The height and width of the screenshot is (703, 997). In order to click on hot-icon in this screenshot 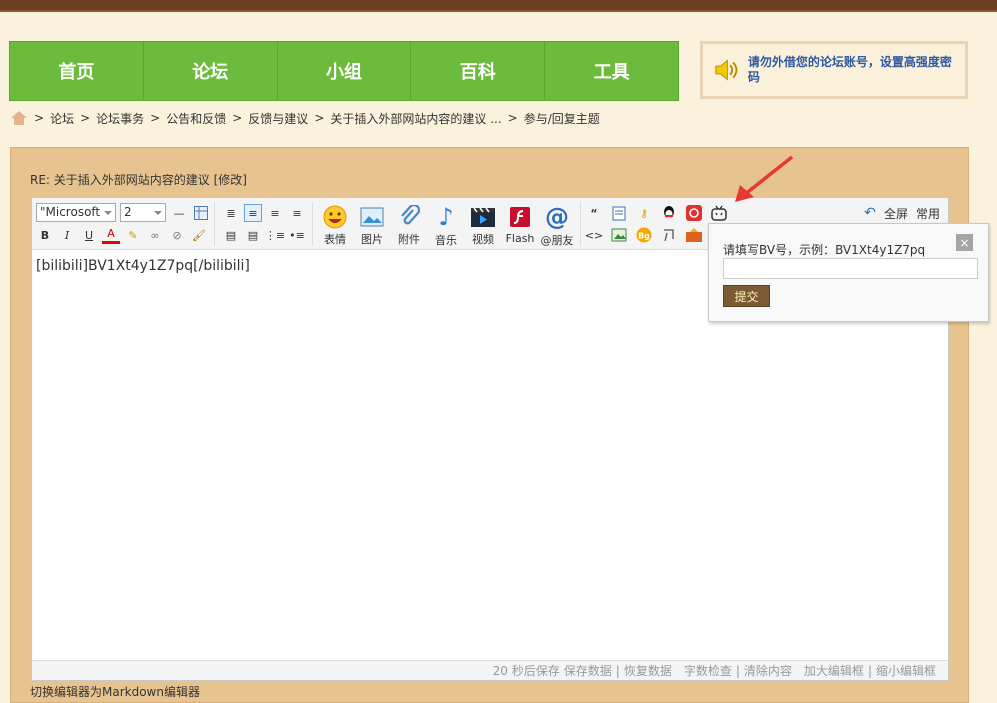, I will do `click(694, 235)`.